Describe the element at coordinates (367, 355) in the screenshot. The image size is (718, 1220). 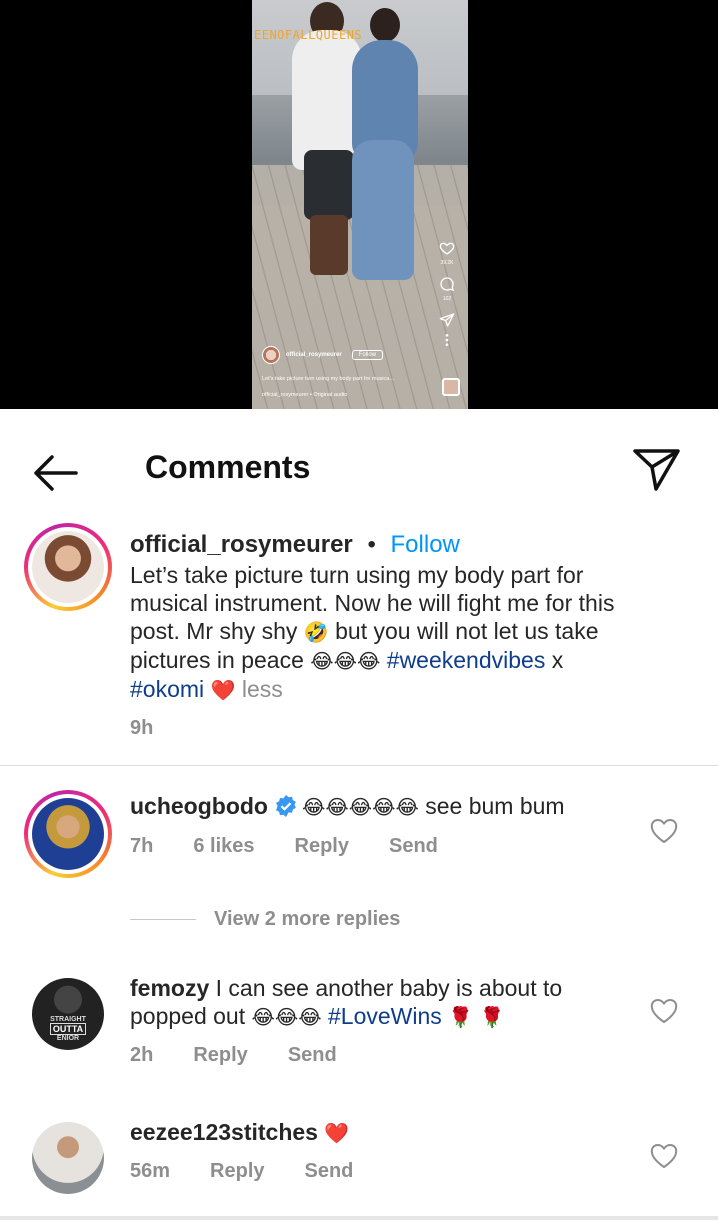
I see `video-follow-button: Follow` at that location.